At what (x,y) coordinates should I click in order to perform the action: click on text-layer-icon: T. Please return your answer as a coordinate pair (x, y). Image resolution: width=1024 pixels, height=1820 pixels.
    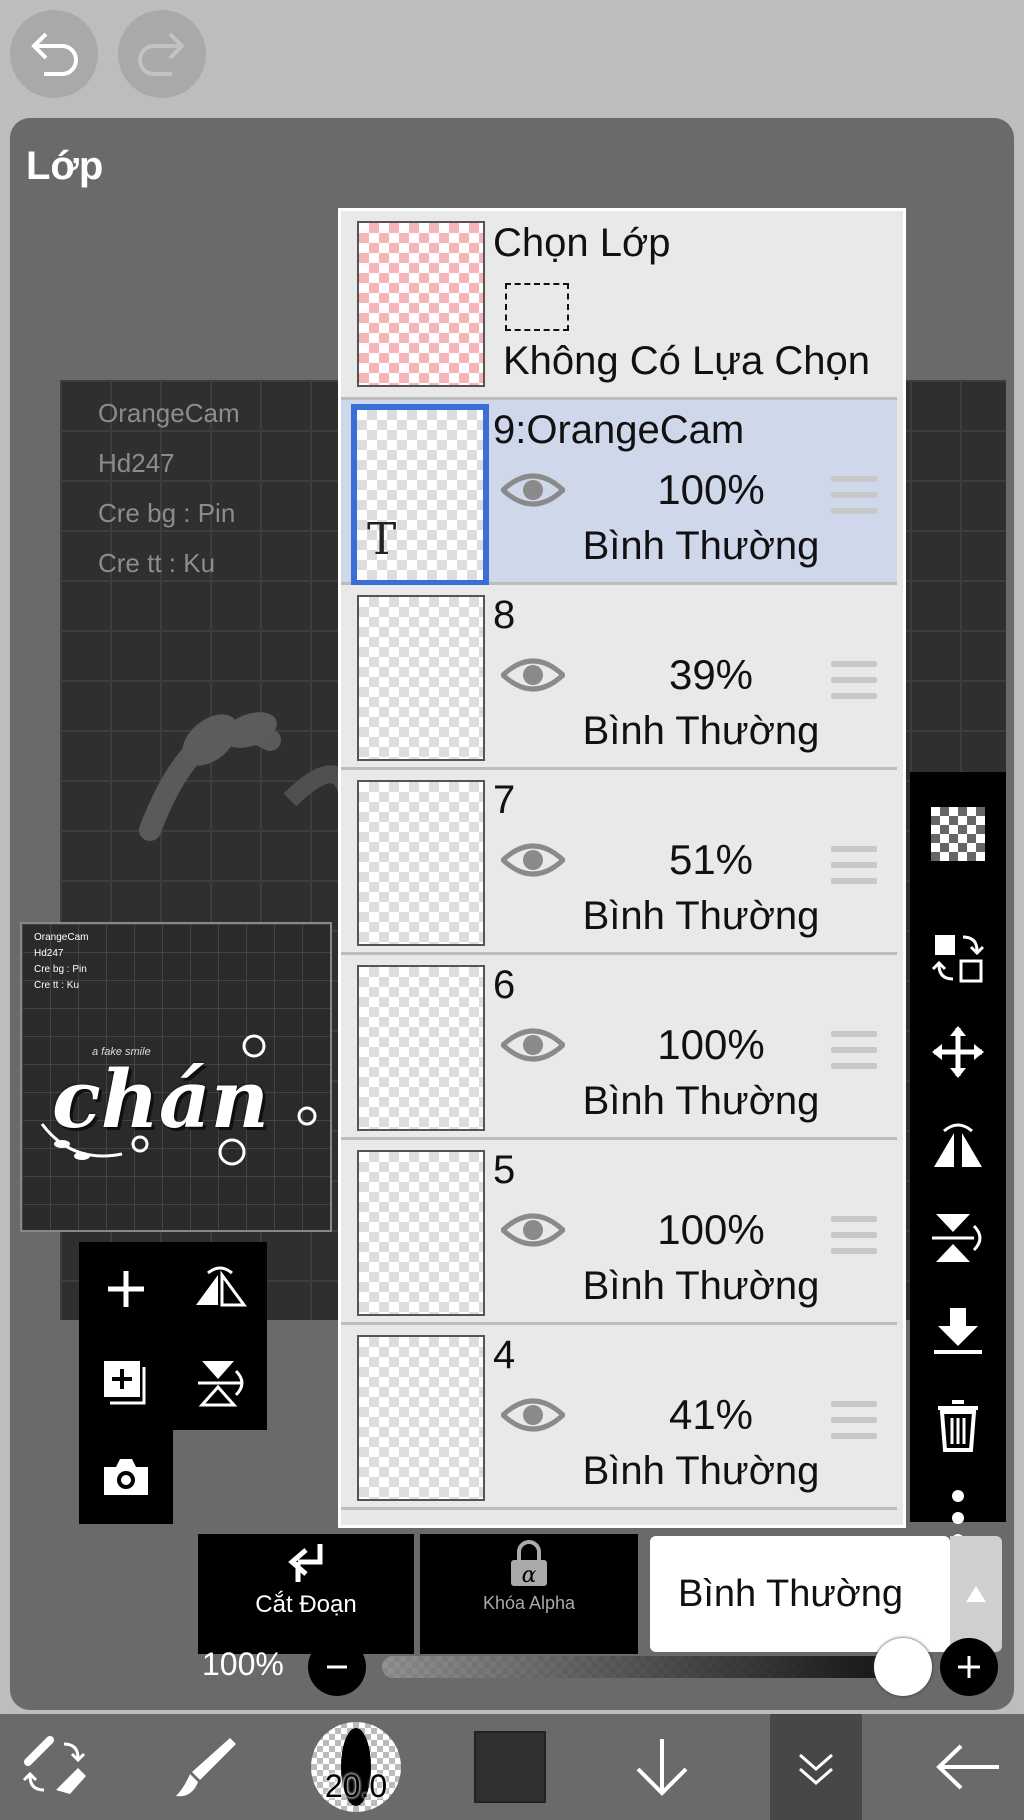
    Looking at the image, I should click on (382, 539).